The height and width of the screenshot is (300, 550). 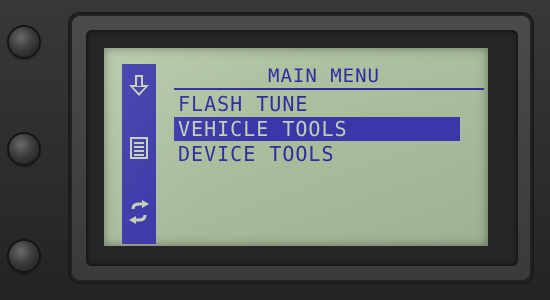 What do you see at coordinates (139, 212) in the screenshot?
I see `refresh-cycle-icon` at bounding box center [139, 212].